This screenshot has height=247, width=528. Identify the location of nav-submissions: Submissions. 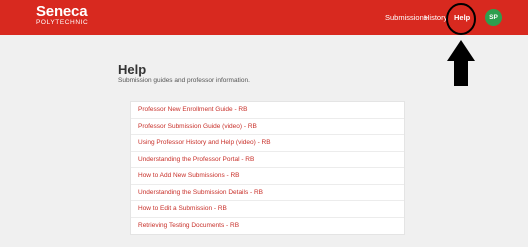
(406, 17).